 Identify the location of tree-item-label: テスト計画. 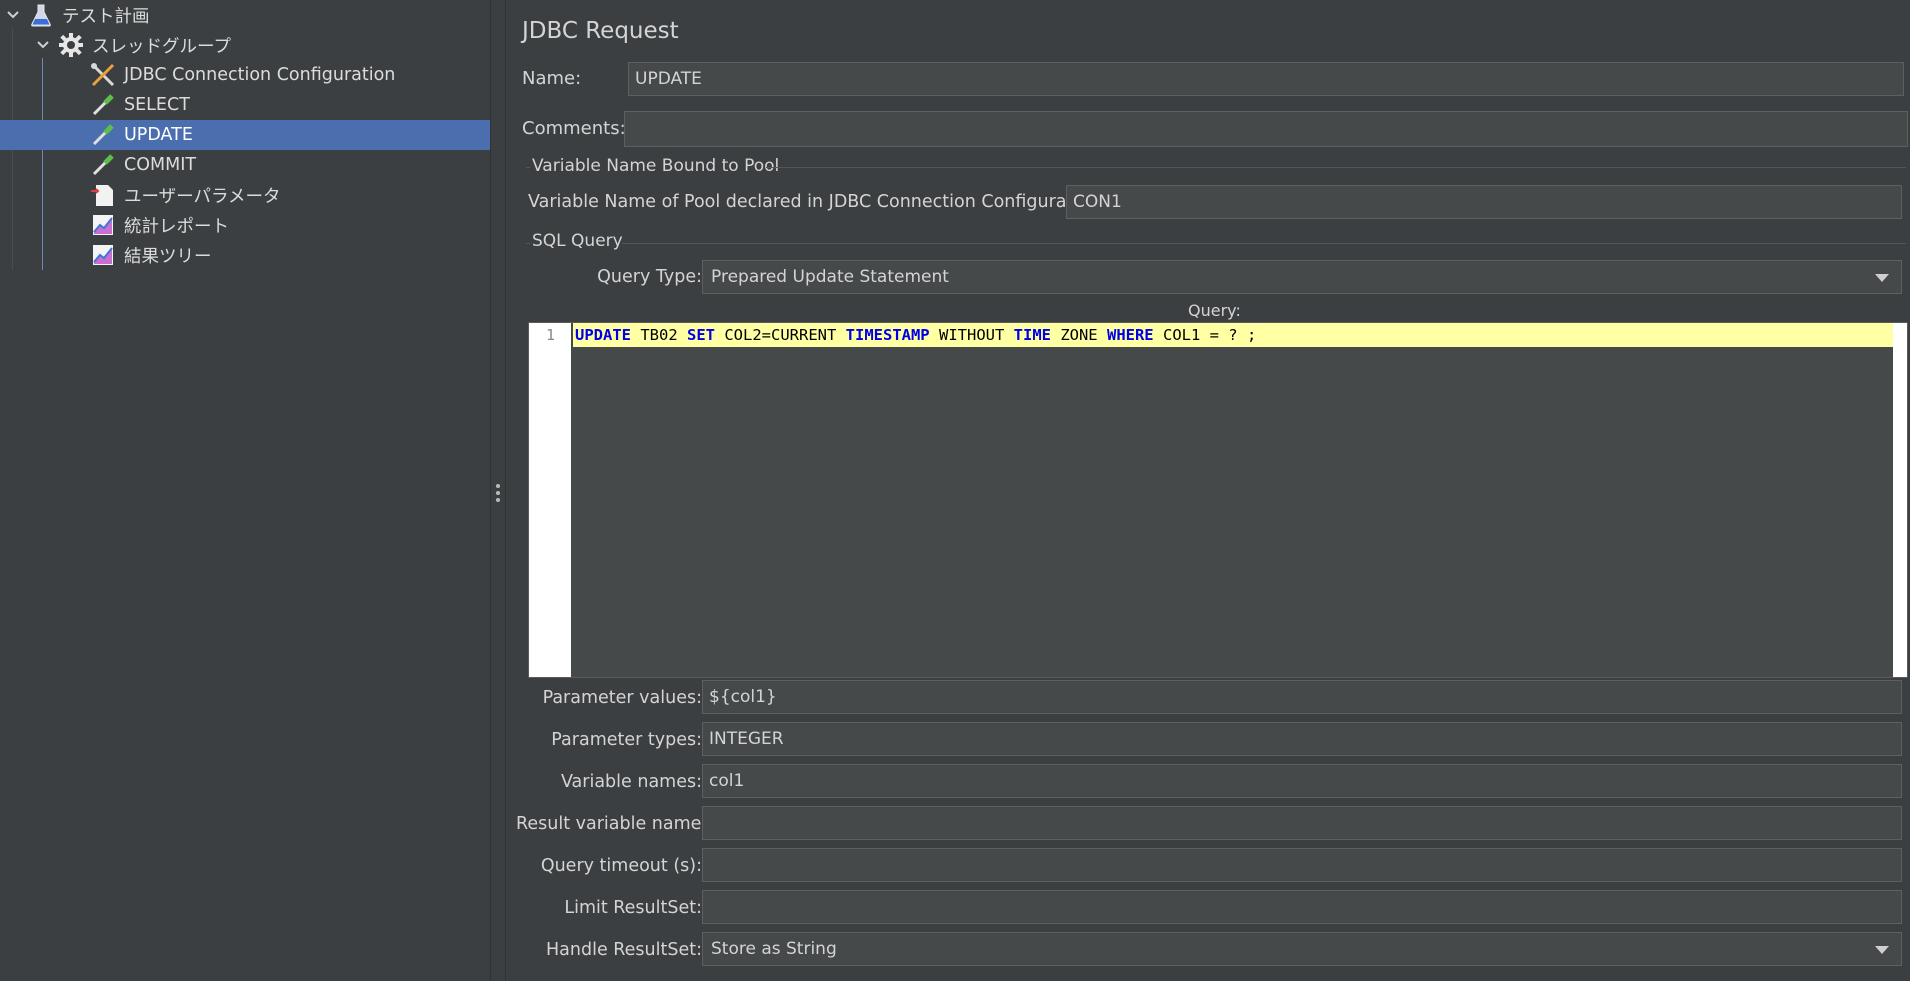
(106, 16).